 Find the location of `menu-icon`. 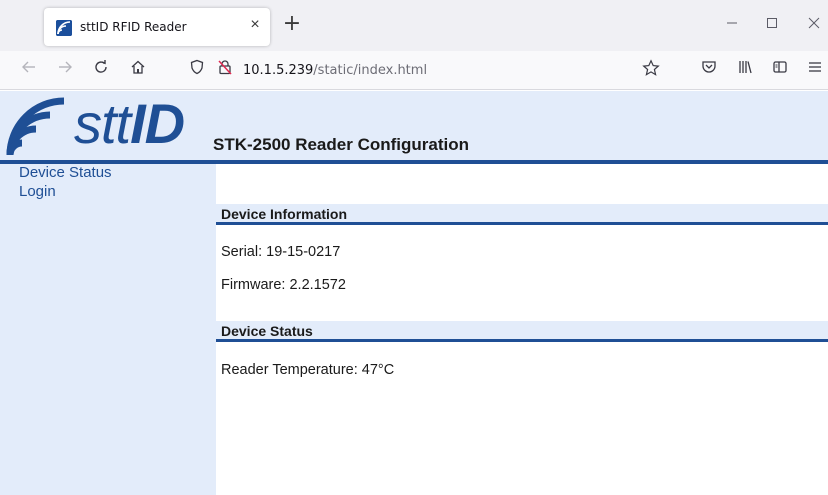

menu-icon is located at coordinates (815, 70).